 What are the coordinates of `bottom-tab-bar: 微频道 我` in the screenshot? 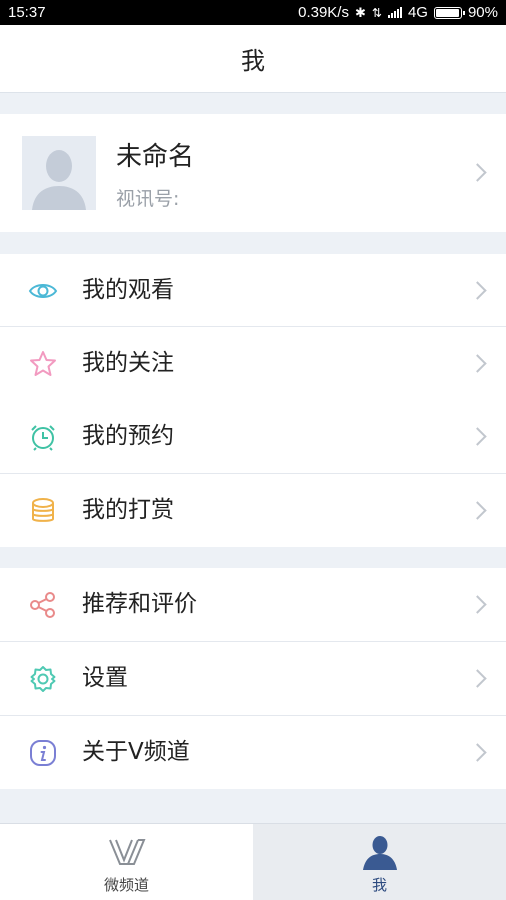 It's located at (253, 861).